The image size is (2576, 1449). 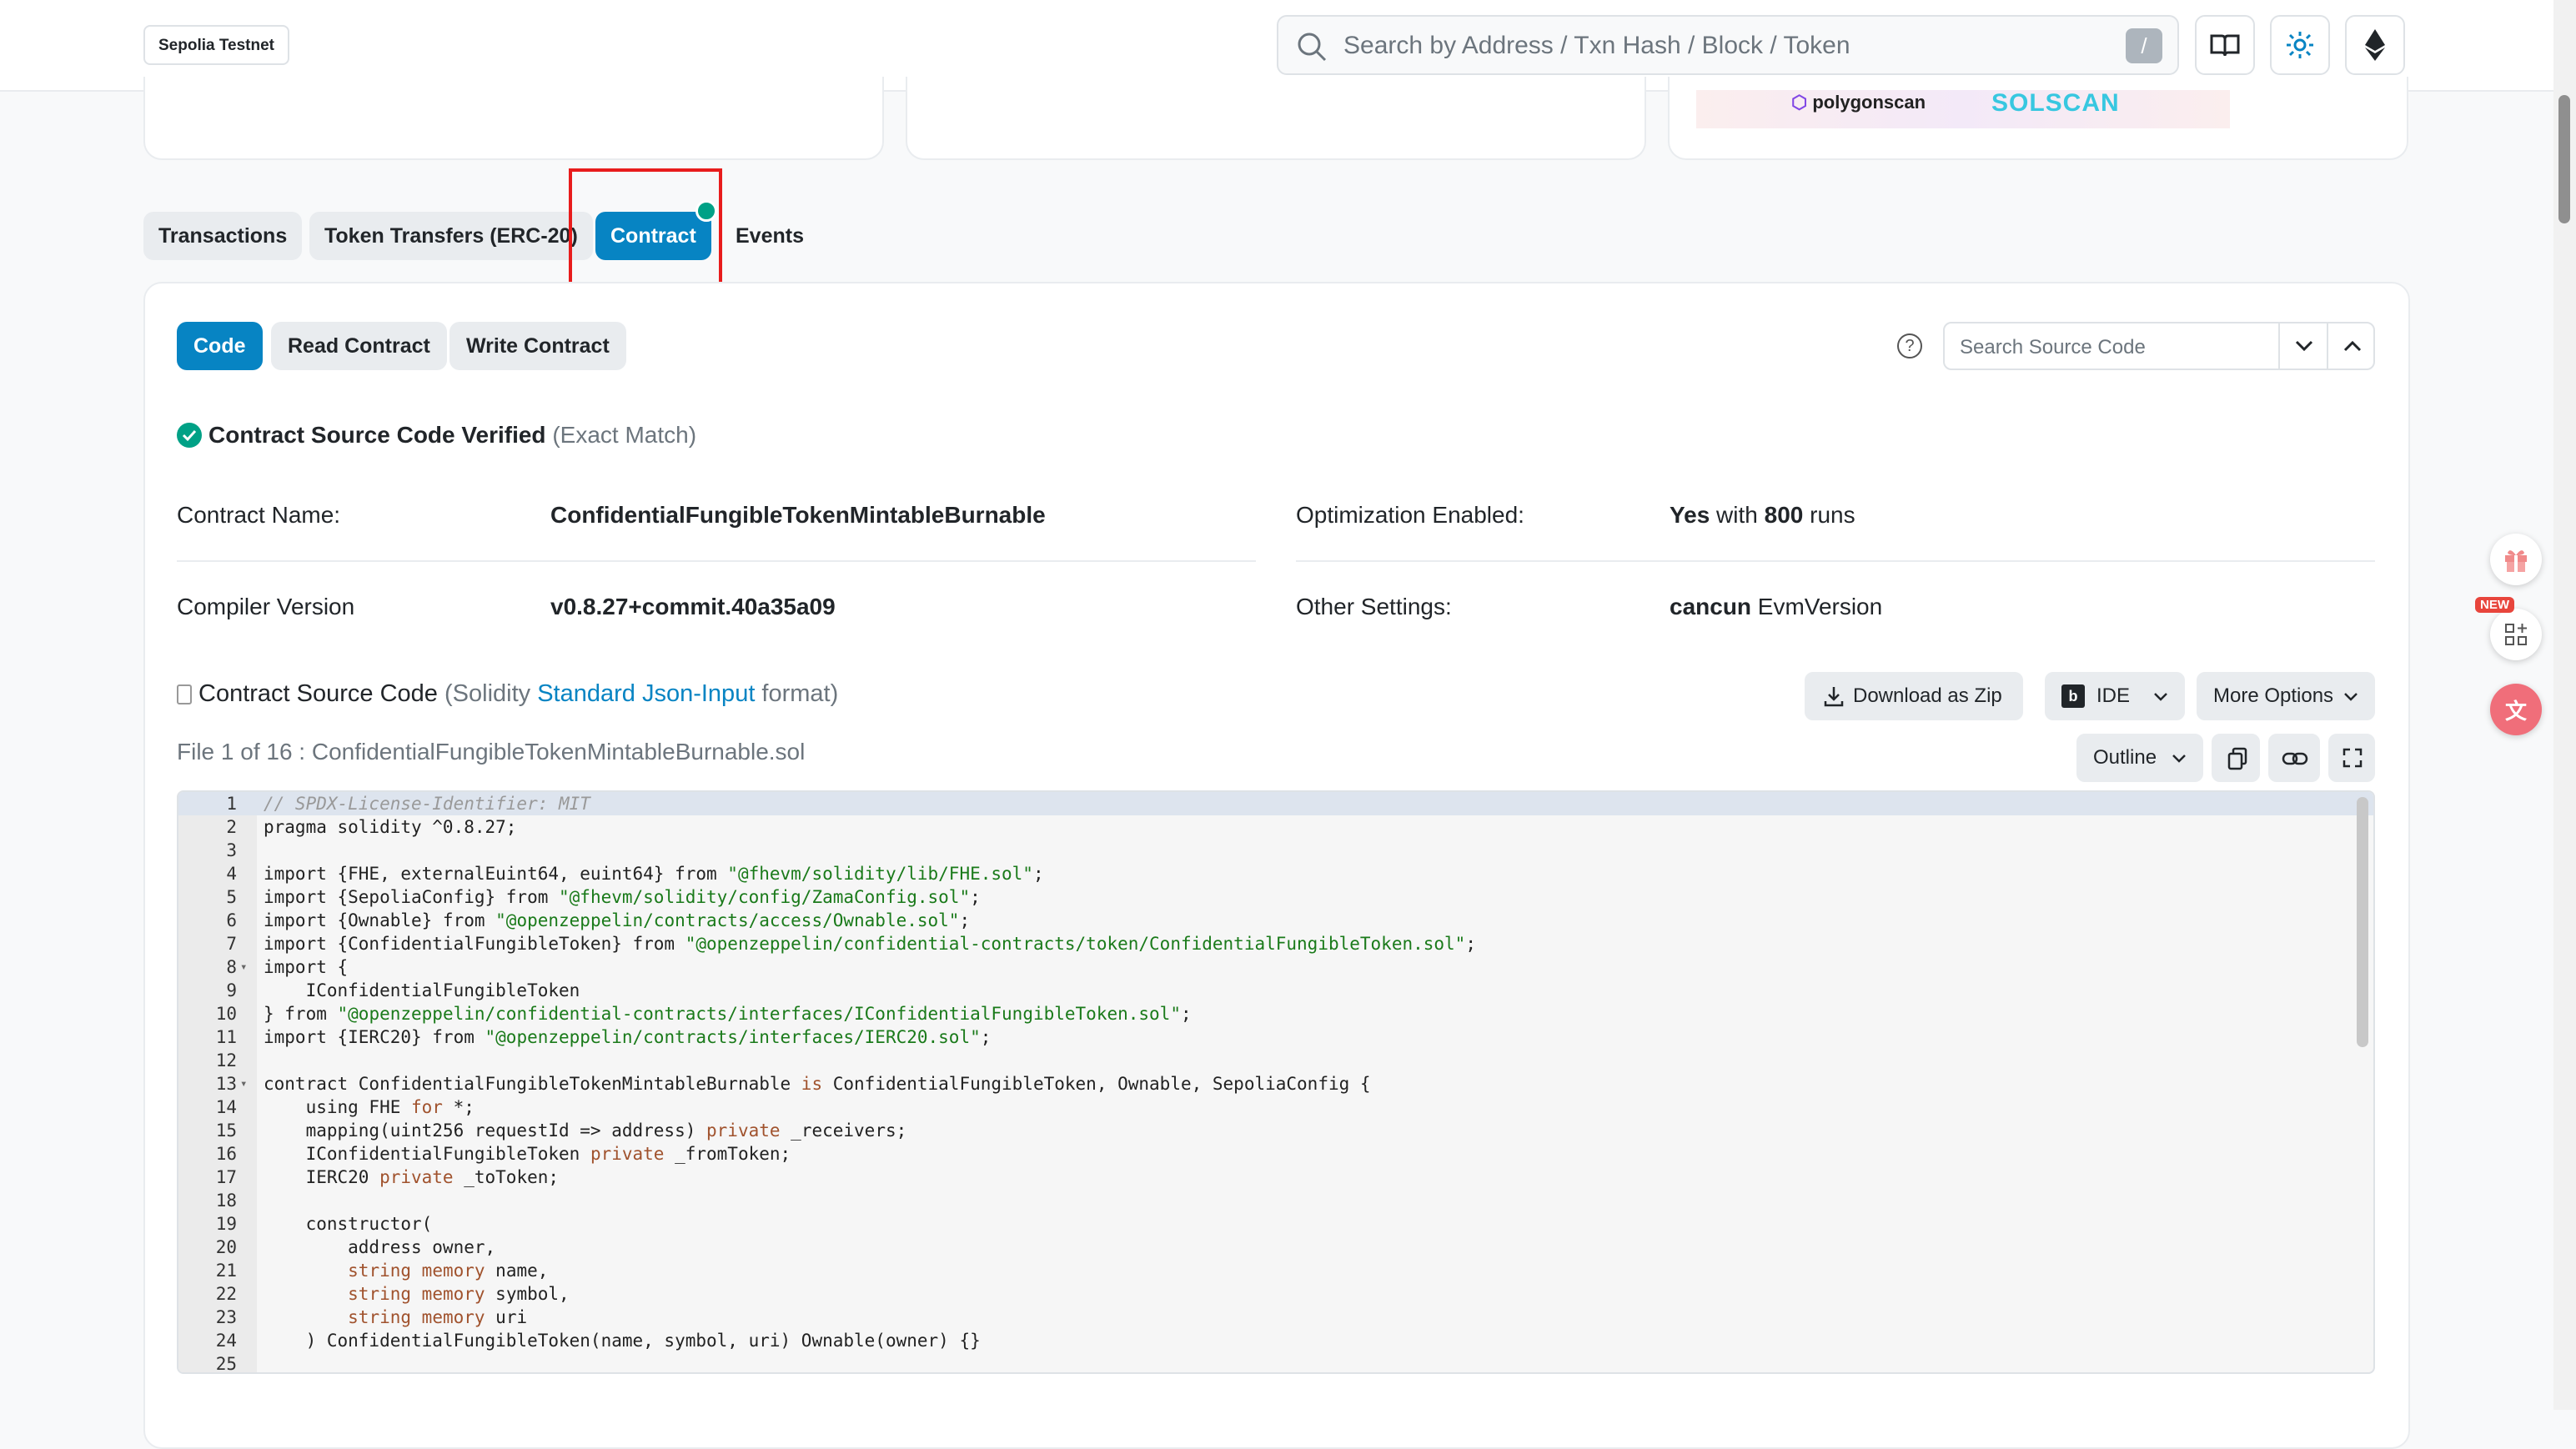 I want to click on line-number: 16, so click(x=226, y=1154).